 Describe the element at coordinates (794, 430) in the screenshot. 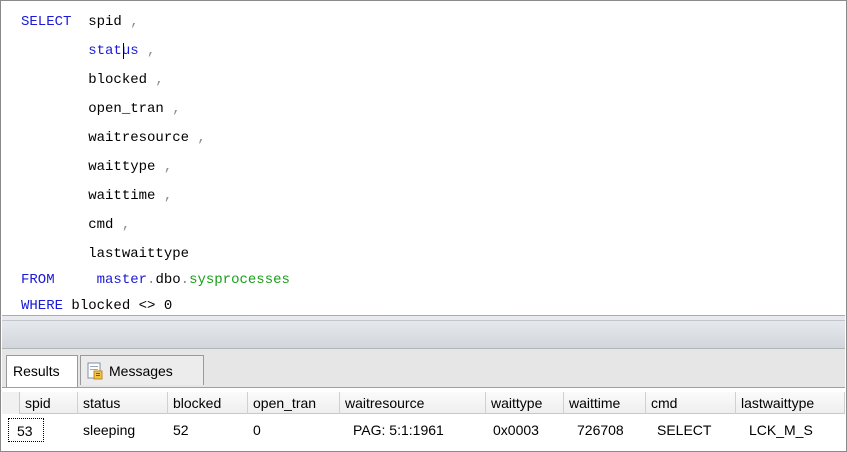

I see `cell-lastwaittype: LCK_M_S` at that location.